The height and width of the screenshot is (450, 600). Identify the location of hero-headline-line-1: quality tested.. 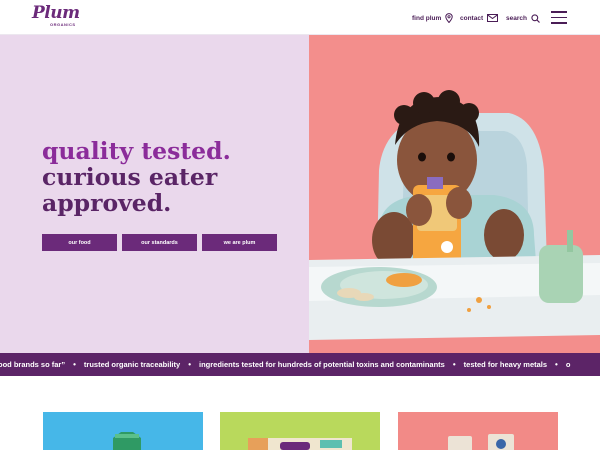
(136, 151).